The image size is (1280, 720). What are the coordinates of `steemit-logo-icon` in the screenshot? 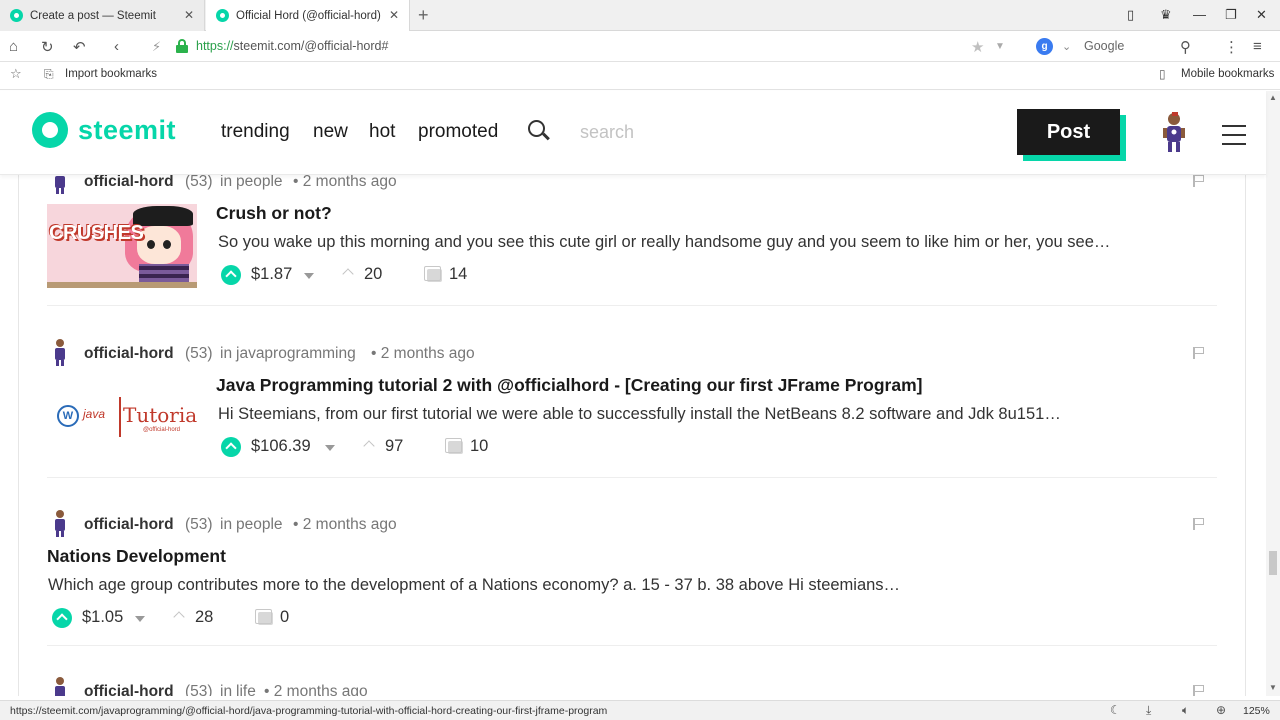 It's located at (50, 130).